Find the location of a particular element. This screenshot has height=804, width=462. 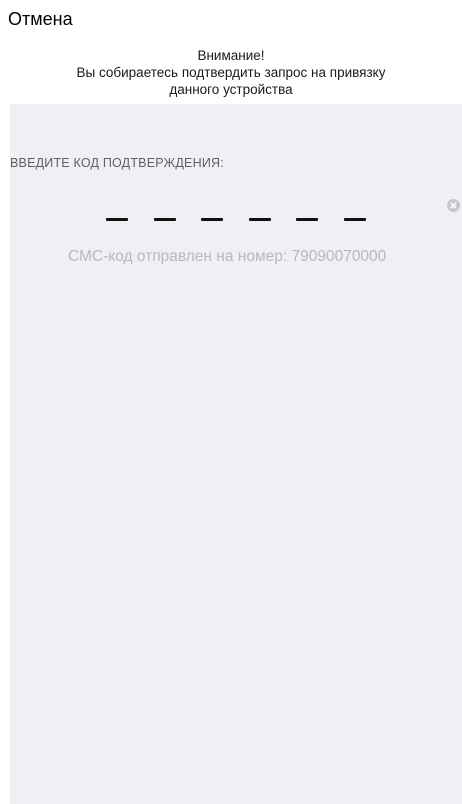

code-caption: ВВЕДИТЕ КОД ПОДТВЕРЖДЕНИЯ: is located at coordinates (117, 163).